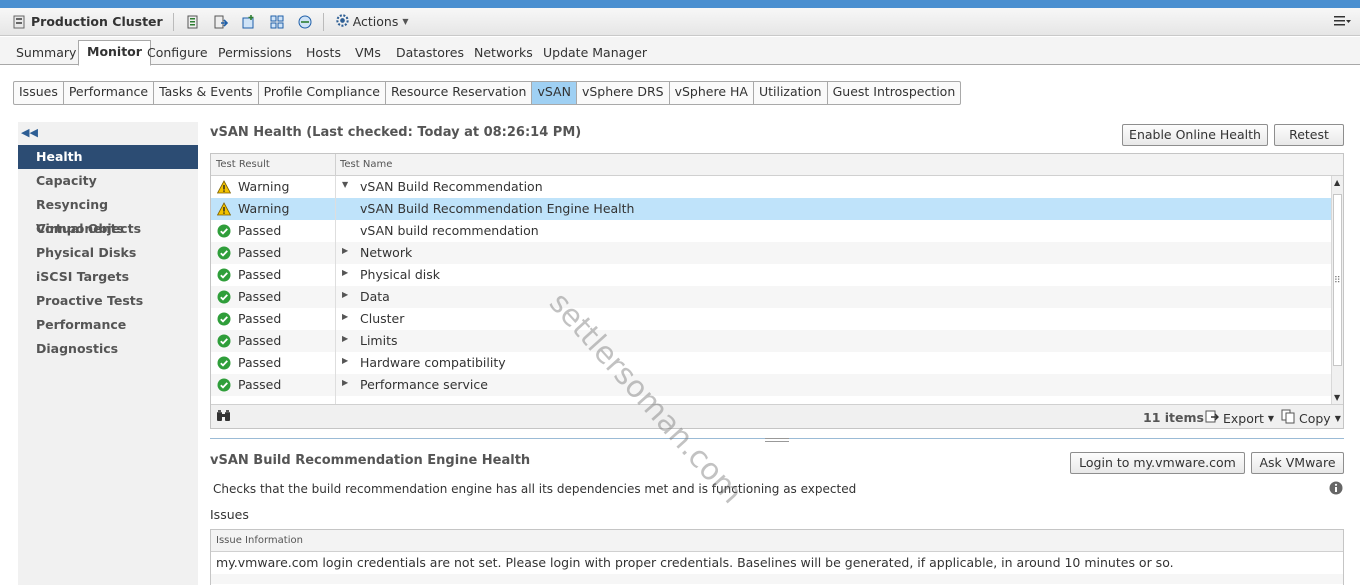 The image size is (1360, 585). I want to click on grid-header: Test Result Test Name, so click(777, 165).